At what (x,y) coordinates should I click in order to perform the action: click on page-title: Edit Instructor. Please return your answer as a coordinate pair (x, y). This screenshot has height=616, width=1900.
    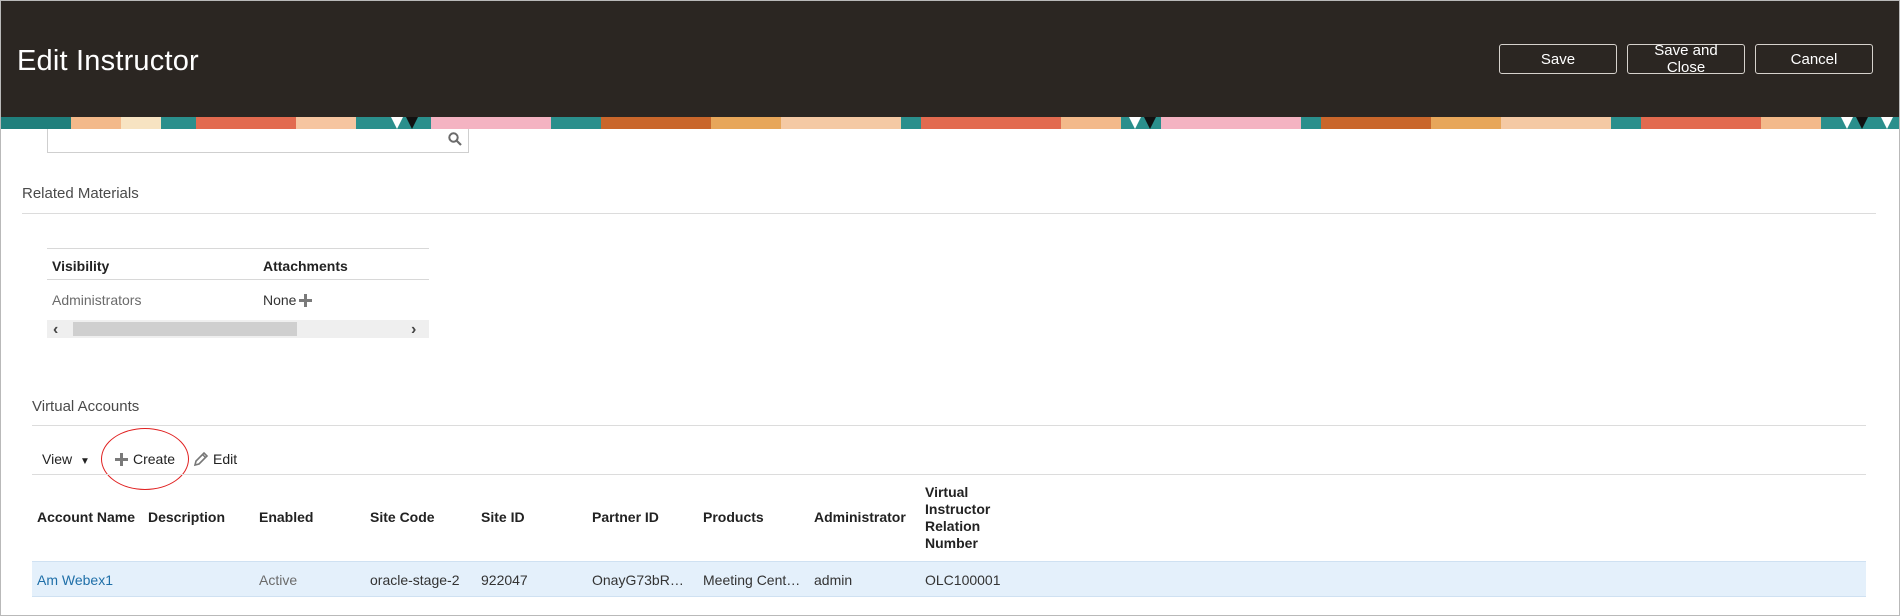
    Looking at the image, I should click on (108, 61).